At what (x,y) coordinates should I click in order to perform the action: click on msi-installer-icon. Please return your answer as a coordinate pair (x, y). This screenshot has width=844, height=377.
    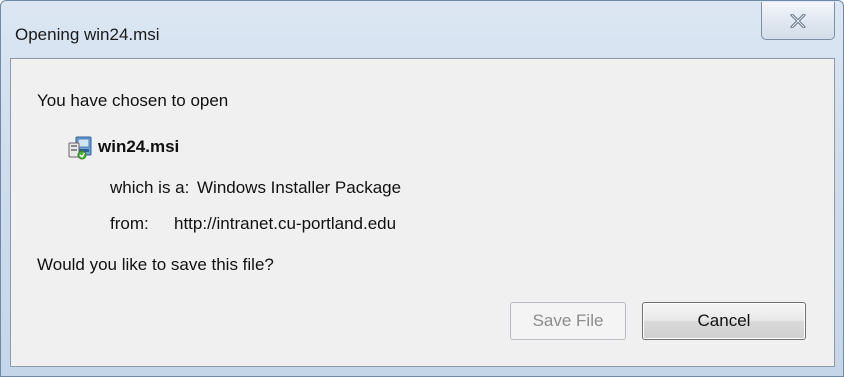
    Looking at the image, I should click on (80, 148).